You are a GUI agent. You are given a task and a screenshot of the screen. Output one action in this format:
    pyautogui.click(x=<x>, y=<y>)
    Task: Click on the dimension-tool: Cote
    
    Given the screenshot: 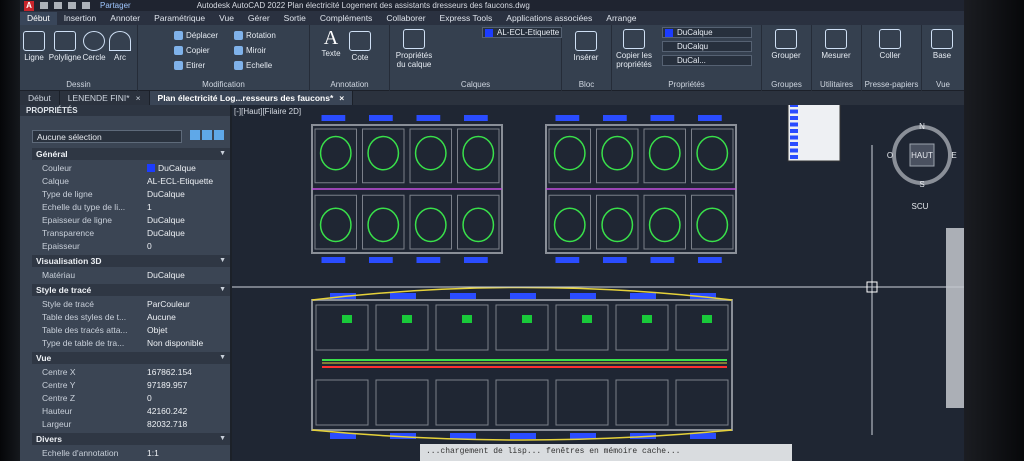 What is the action you would take?
    pyautogui.click(x=360, y=46)
    